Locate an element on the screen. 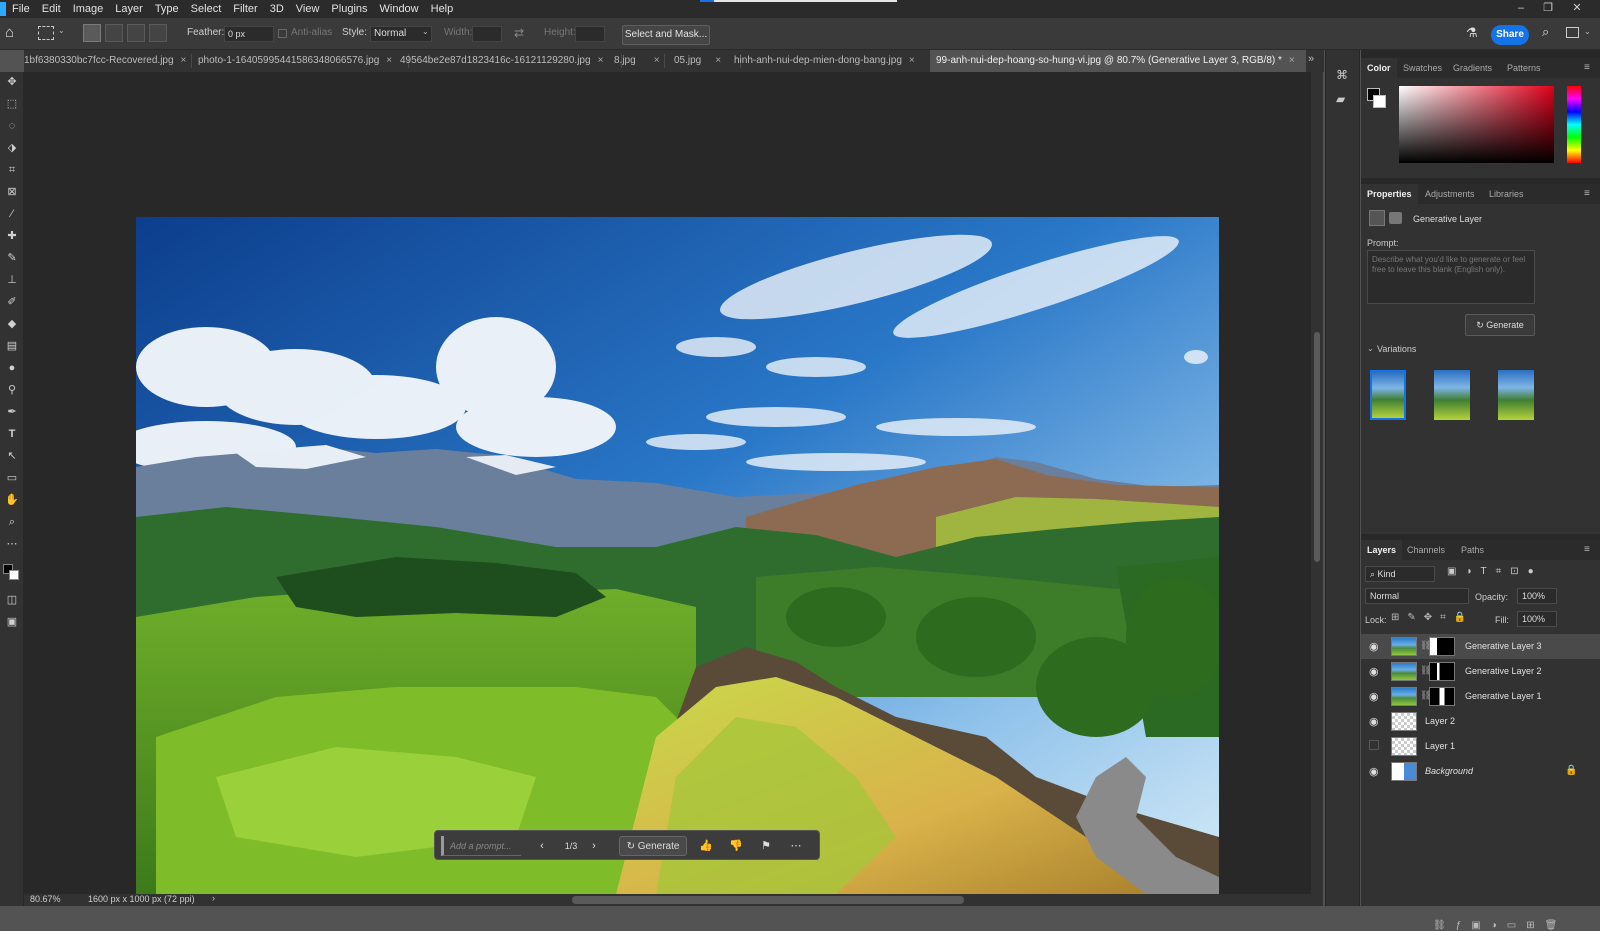 Image resolution: width=1600 pixels, height=931 pixels. hue-slider is located at coordinates (1574, 124).